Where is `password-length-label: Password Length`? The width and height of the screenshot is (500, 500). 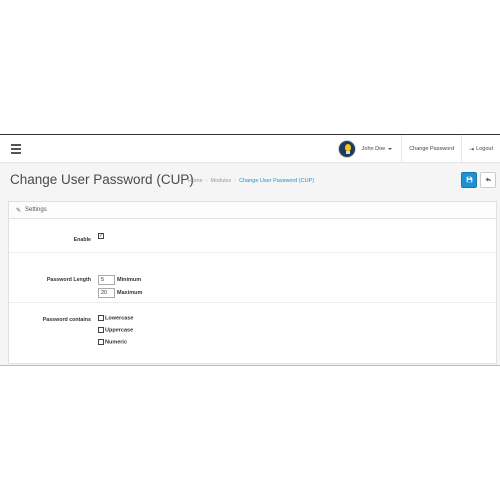 password-length-label: Password Length is located at coordinates (68, 280).